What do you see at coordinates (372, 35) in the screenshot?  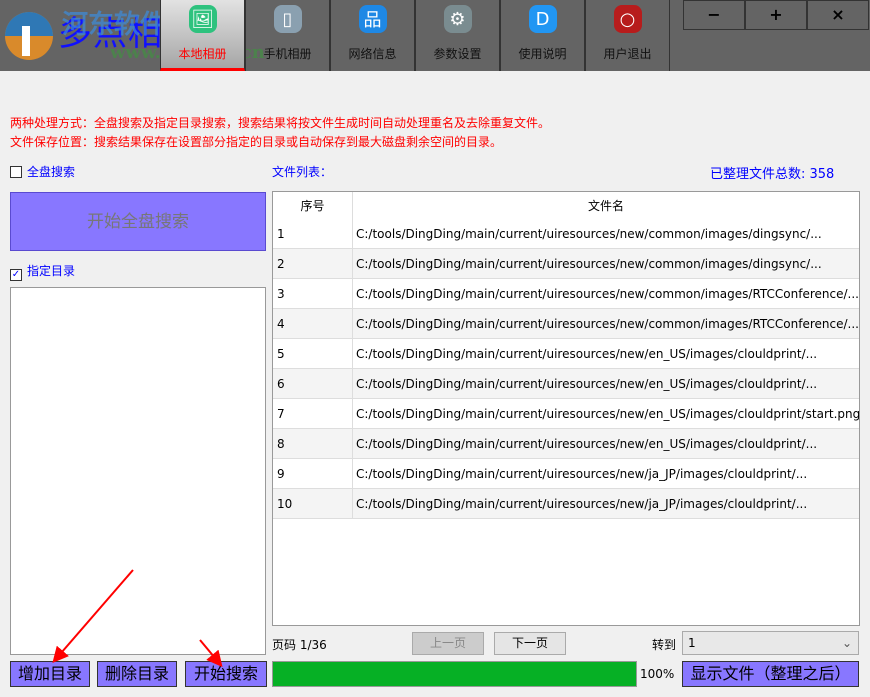 I see `tab-network: 品网络信息` at bounding box center [372, 35].